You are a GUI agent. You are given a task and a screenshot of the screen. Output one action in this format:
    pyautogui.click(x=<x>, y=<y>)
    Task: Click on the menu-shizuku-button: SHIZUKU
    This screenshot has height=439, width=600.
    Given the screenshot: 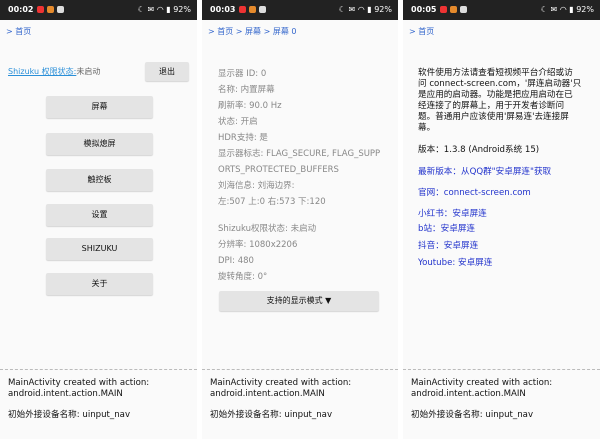 What is the action you would take?
    pyautogui.click(x=99, y=249)
    